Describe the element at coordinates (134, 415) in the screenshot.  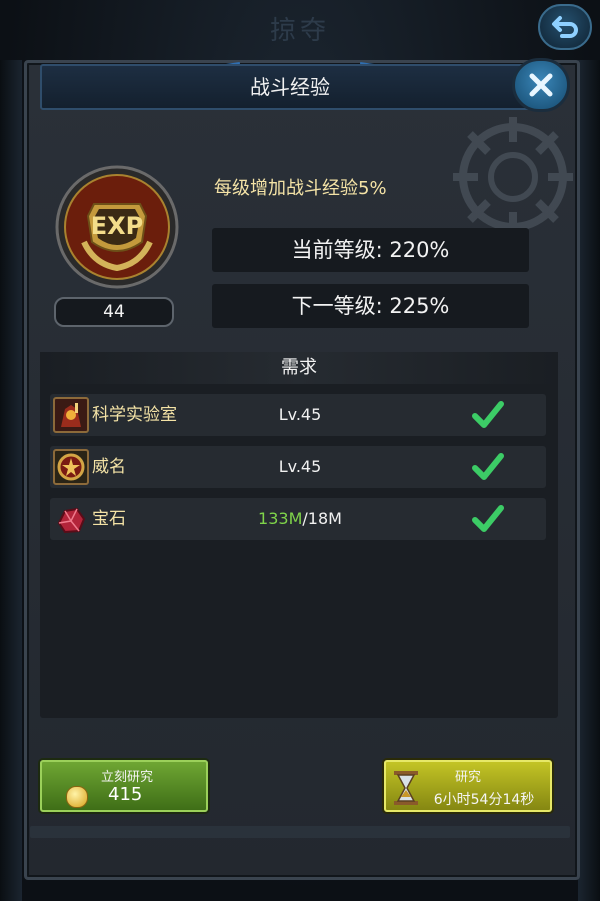
I see `requirement-name: 科学实验室` at that location.